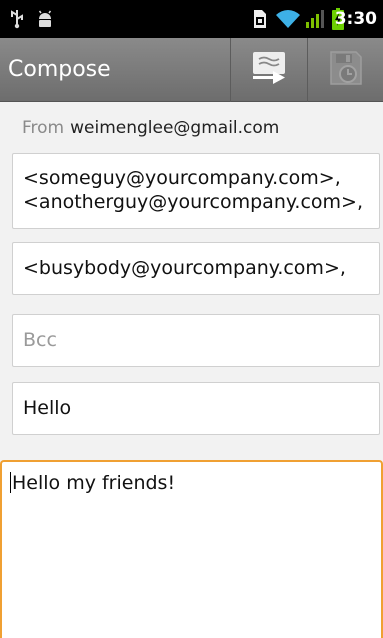 The image size is (383, 638). Describe the element at coordinates (47, 408) in the screenshot. I see `subject-text: Hello` at that location.